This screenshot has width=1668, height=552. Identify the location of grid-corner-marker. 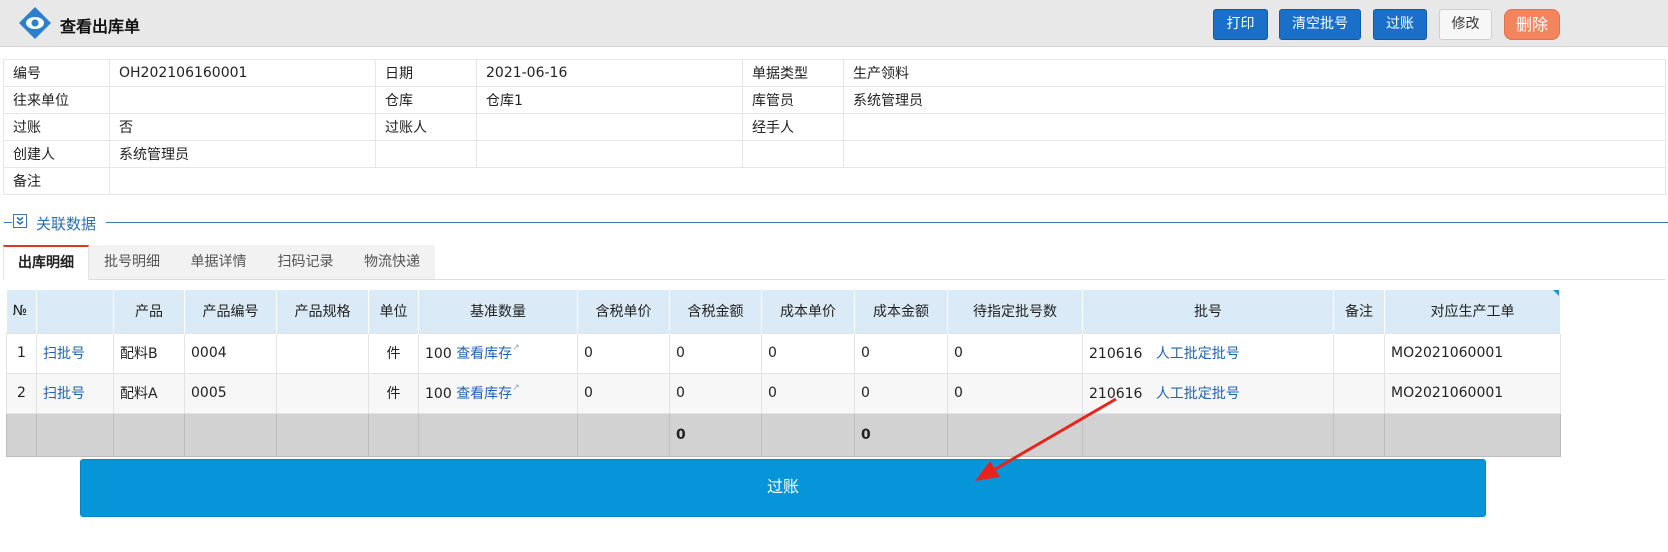
(1556, 293).